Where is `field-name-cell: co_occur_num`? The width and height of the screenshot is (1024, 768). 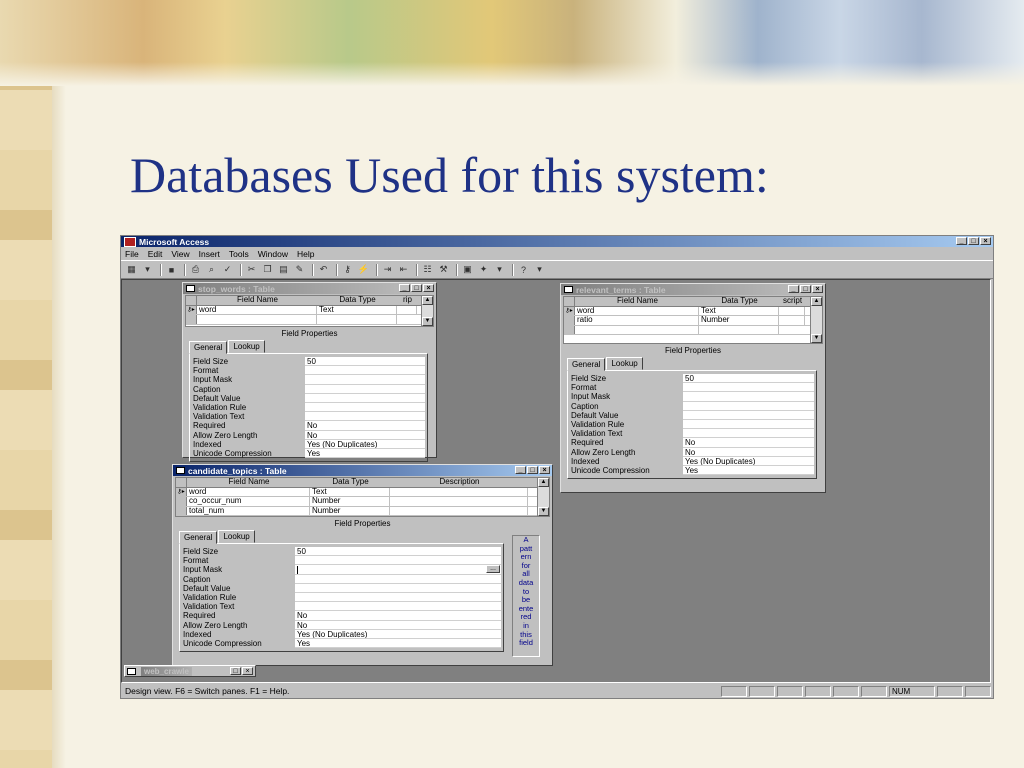 field-name-cell: co_occur_num is located at coordinates (248, 501).